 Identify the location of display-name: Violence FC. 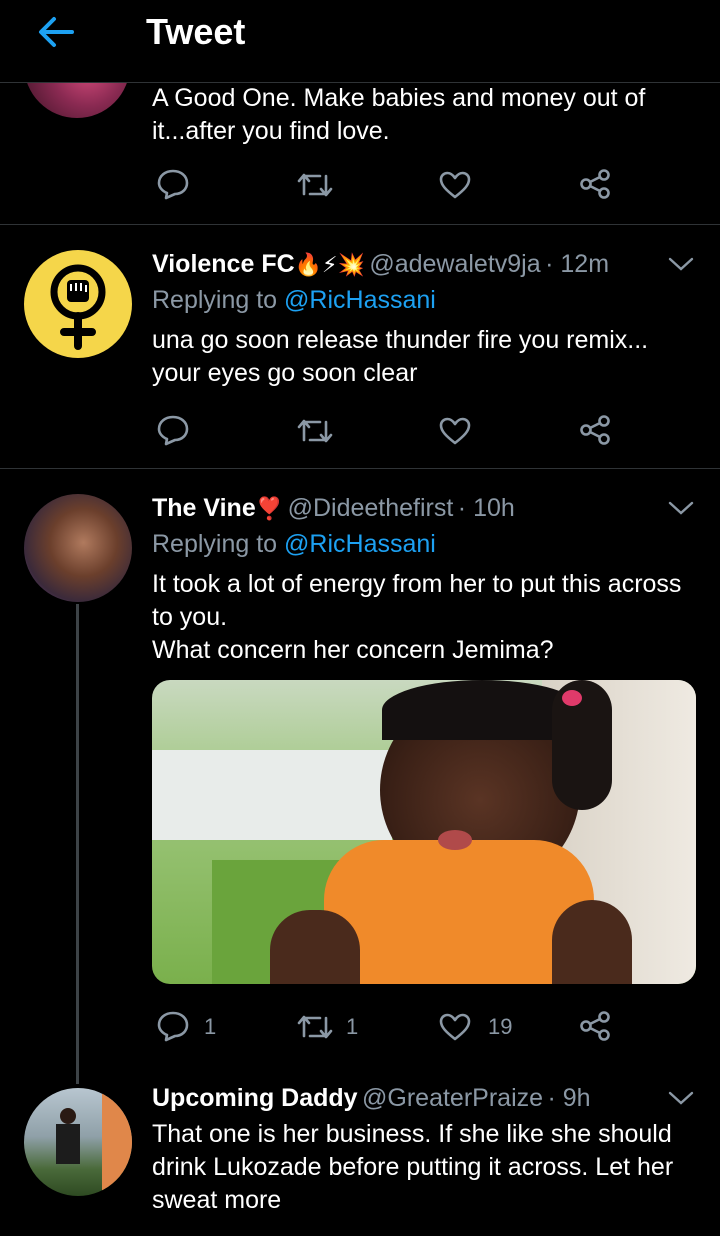
(223, 264).